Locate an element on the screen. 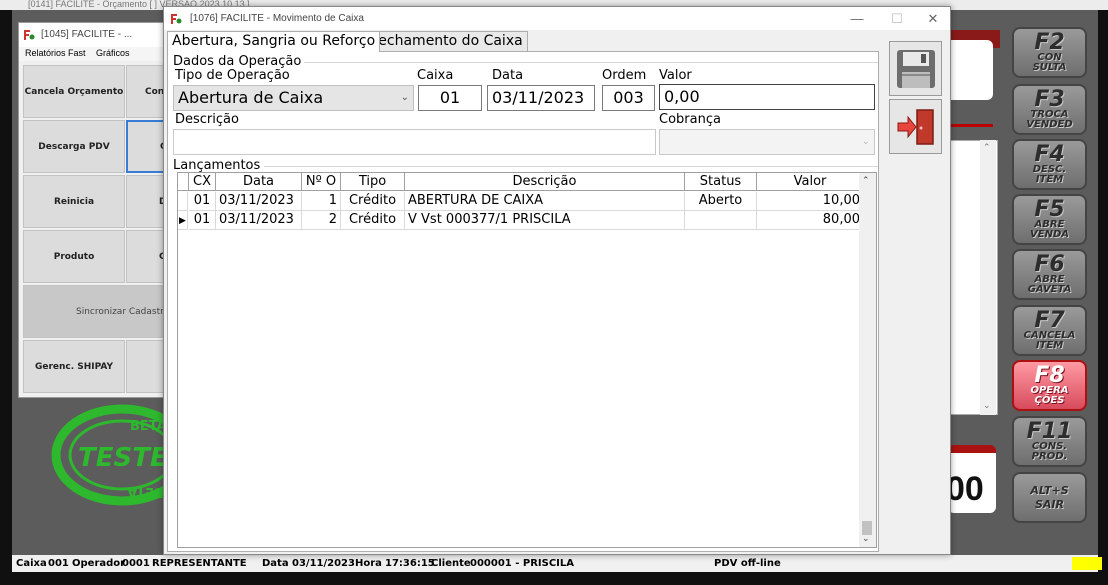 The image size is (1108, 585). window-1045-menubar: Relatórios Fast Gráficos is located at coordinates (100, 54).